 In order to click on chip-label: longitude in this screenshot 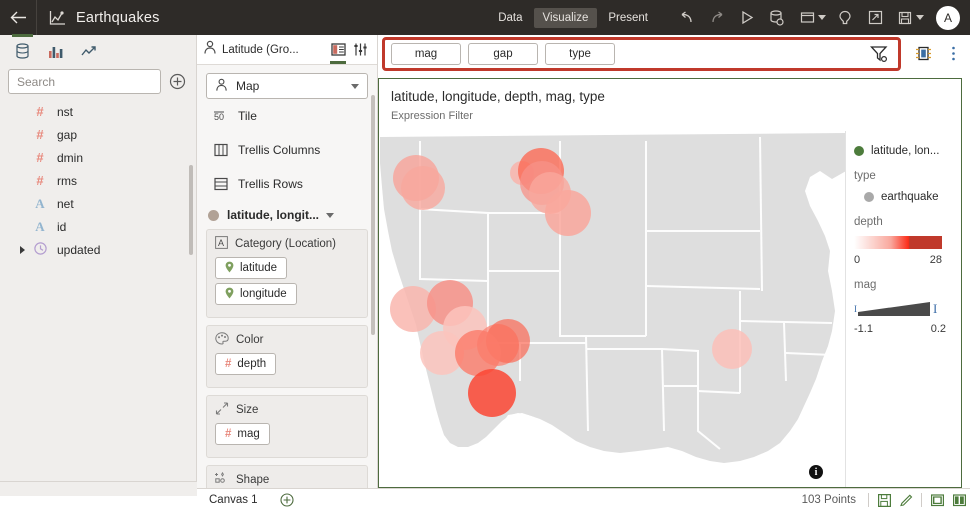, I will do `click(263, 294)`.